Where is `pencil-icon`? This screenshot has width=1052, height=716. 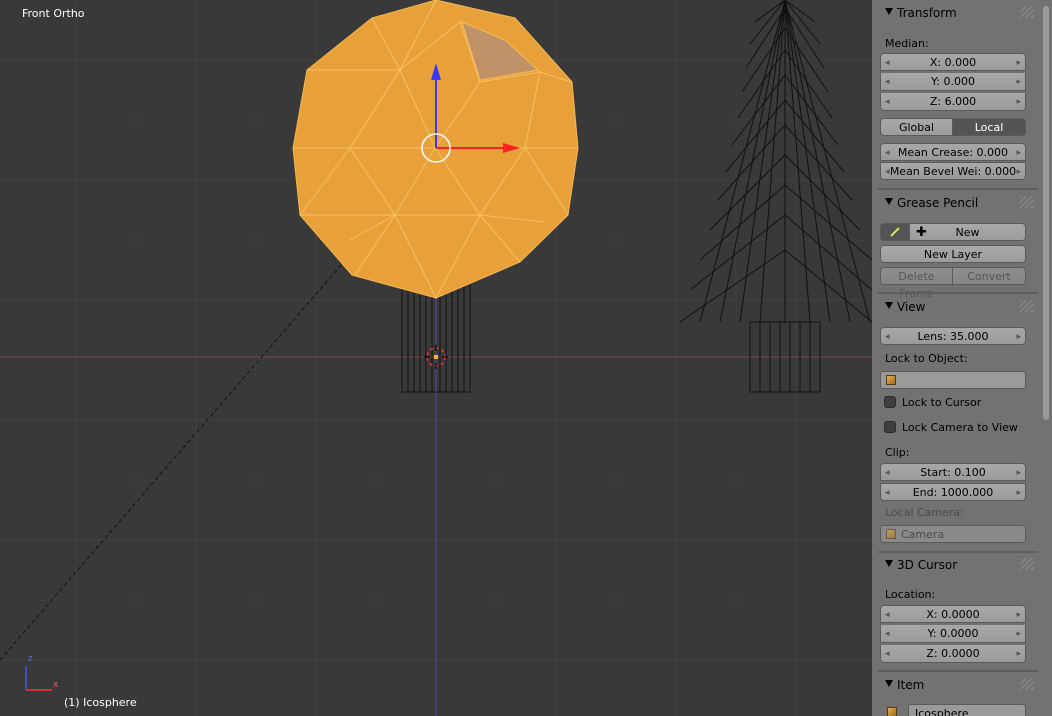 pencil-icon is located at coordinates (895, 232).